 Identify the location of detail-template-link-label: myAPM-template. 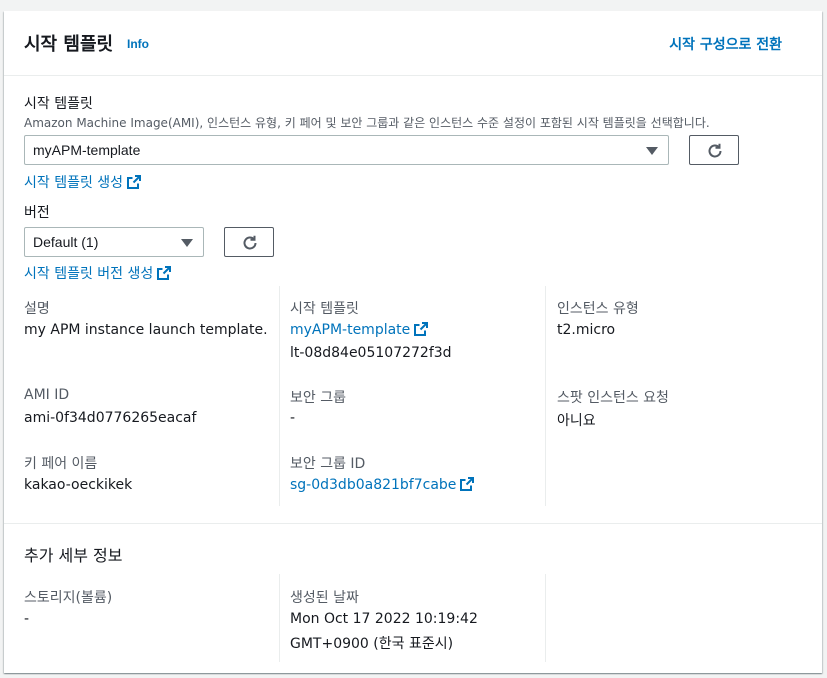
(350, 330).